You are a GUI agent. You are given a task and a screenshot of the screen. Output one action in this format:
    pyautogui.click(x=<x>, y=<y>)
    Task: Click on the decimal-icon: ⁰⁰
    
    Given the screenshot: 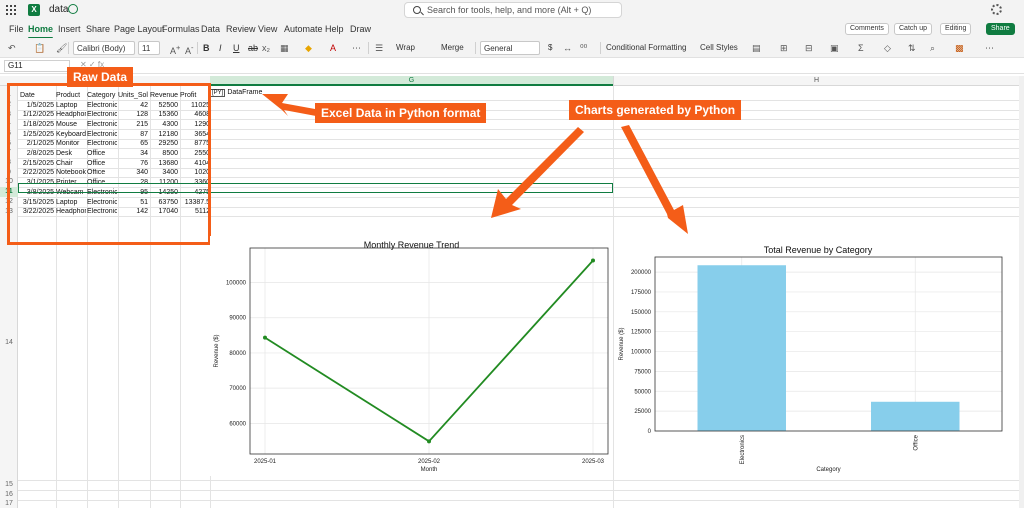 What is the action you would take?
    pyautogui.click(x=583, y=48)
    